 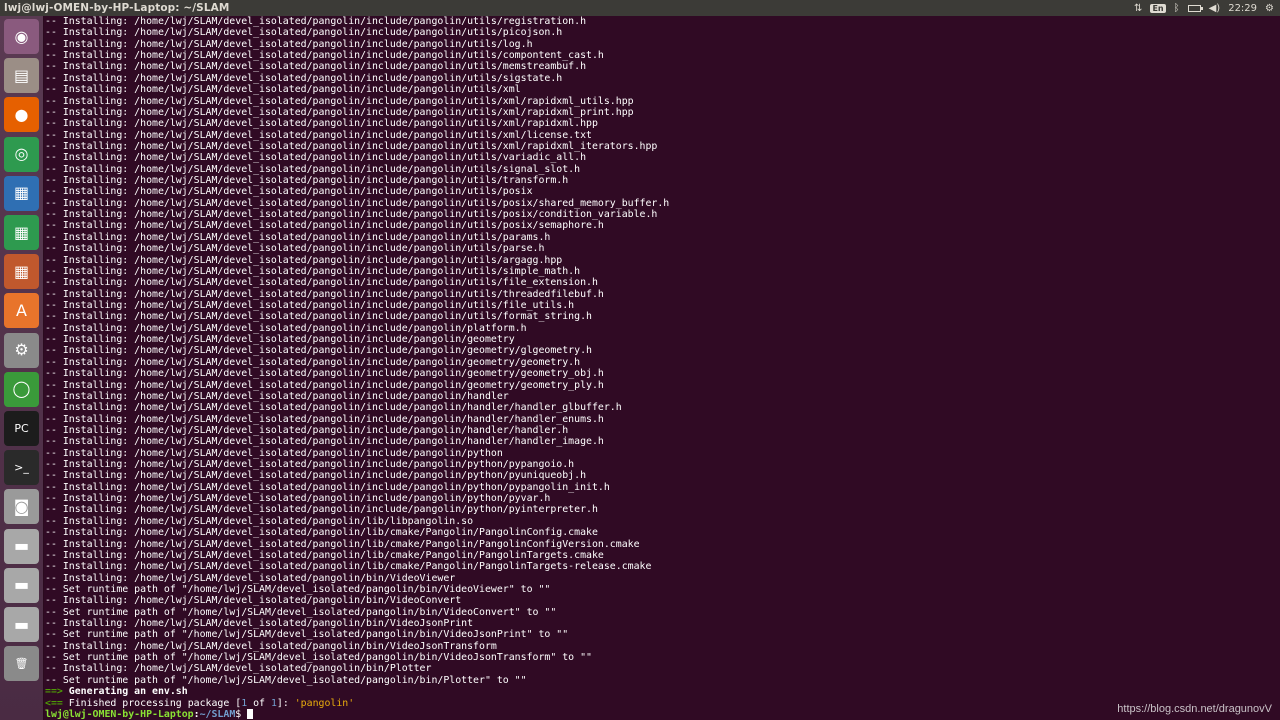 What do you see at coordinates (1158, 8) in the screenshot?
I see `keyboard-layout-indicator: En` at bounding box center [1158, 8].